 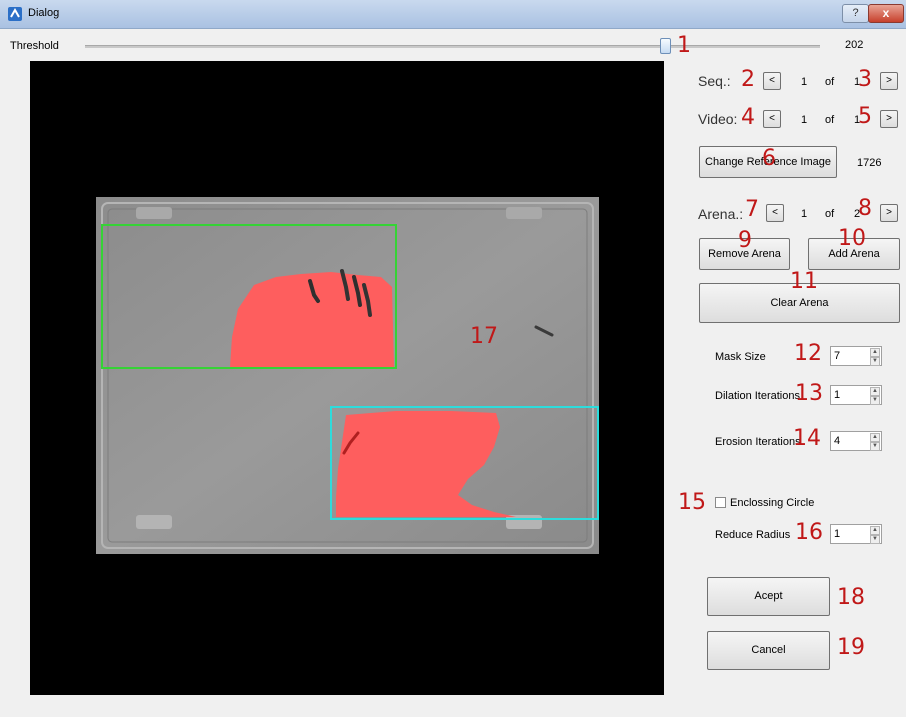 What do you see at coordinates (809, 393) in the screenshot?
I see `annotation-13: 13` at bounding box center [809, 393].